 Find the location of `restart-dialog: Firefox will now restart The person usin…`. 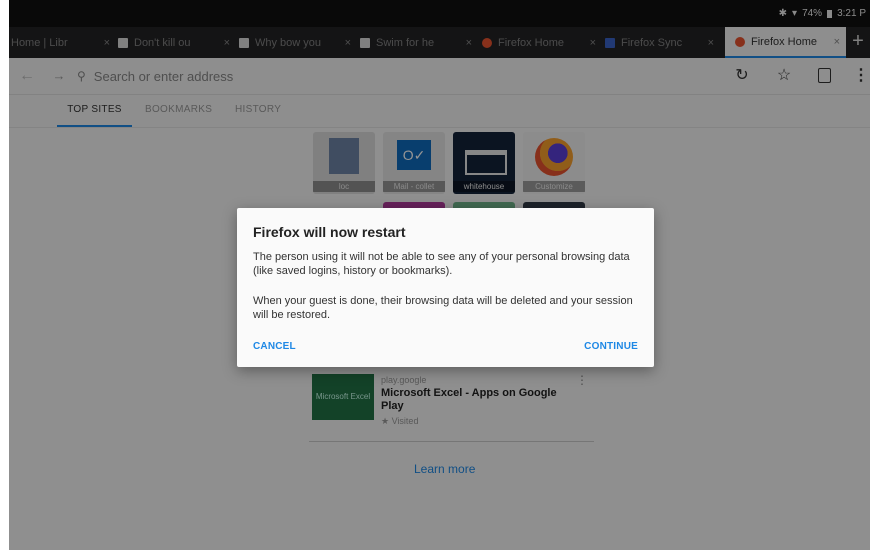

restart-dialog: Firefox will now restart The person usin… is located at coordinates (445, 287).